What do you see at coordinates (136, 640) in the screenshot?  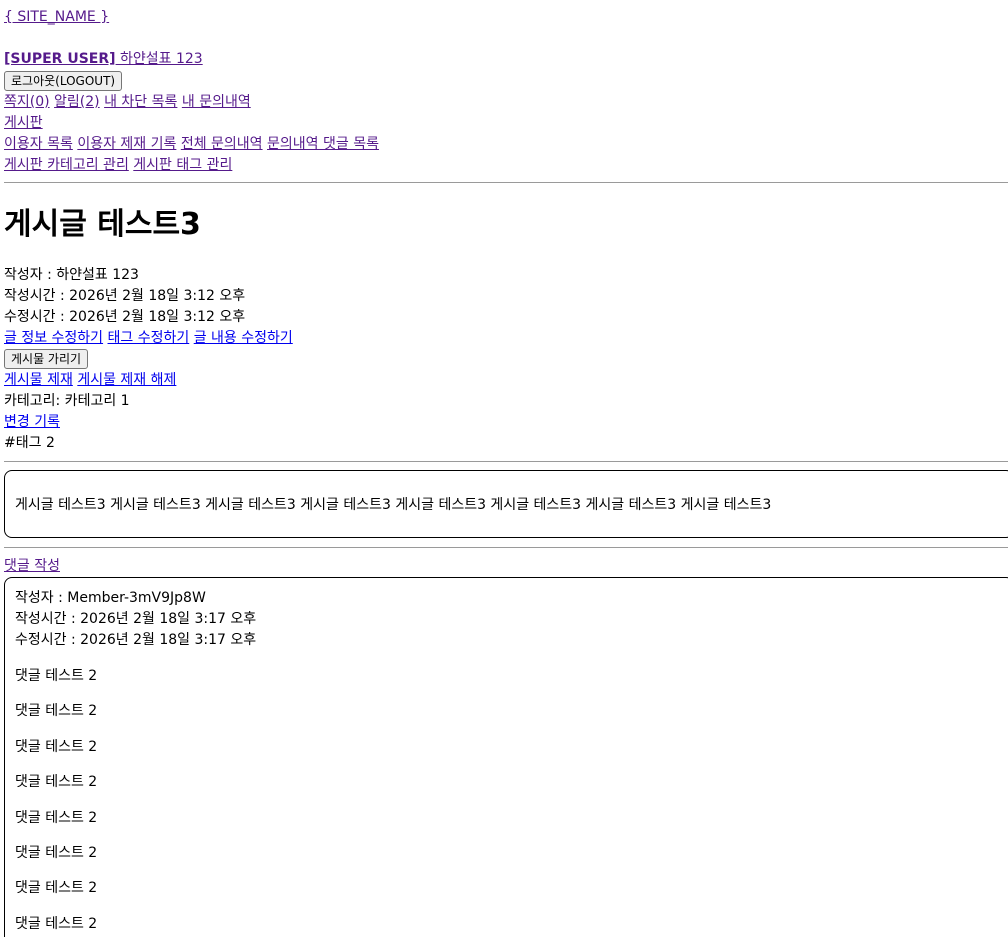 I see `comment-updated-time: 수정시간 : 2026년 2월 18일 3:17 오후` at bounding box center [136, 640].